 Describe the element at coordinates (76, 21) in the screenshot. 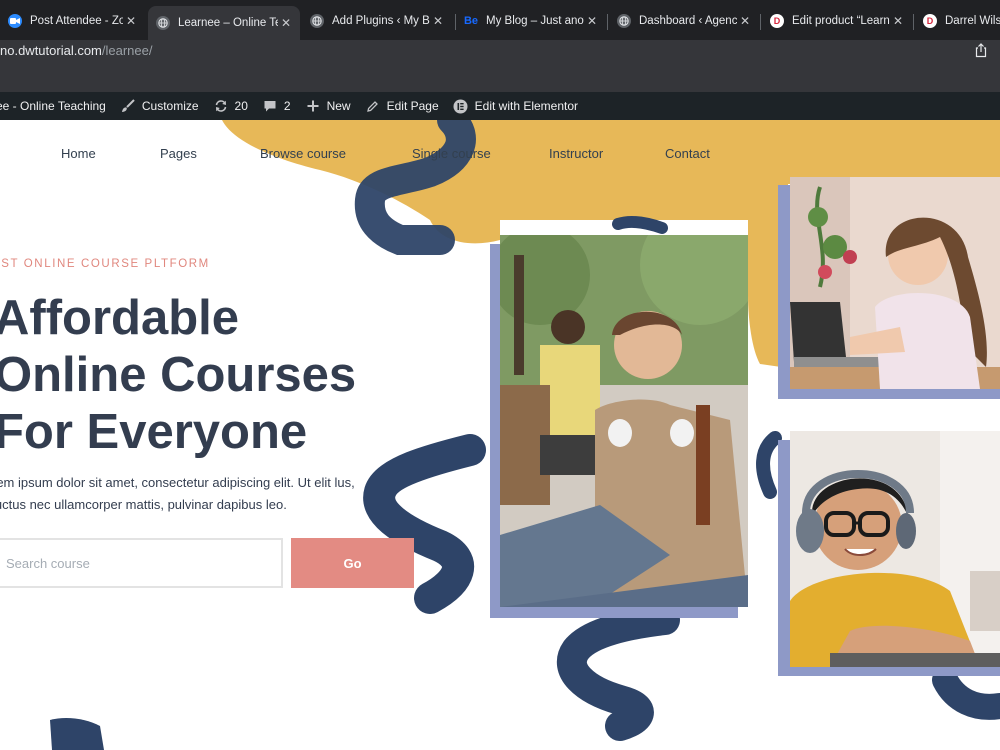

I see `tab-title: Post Attendee - Zoom` at that location.